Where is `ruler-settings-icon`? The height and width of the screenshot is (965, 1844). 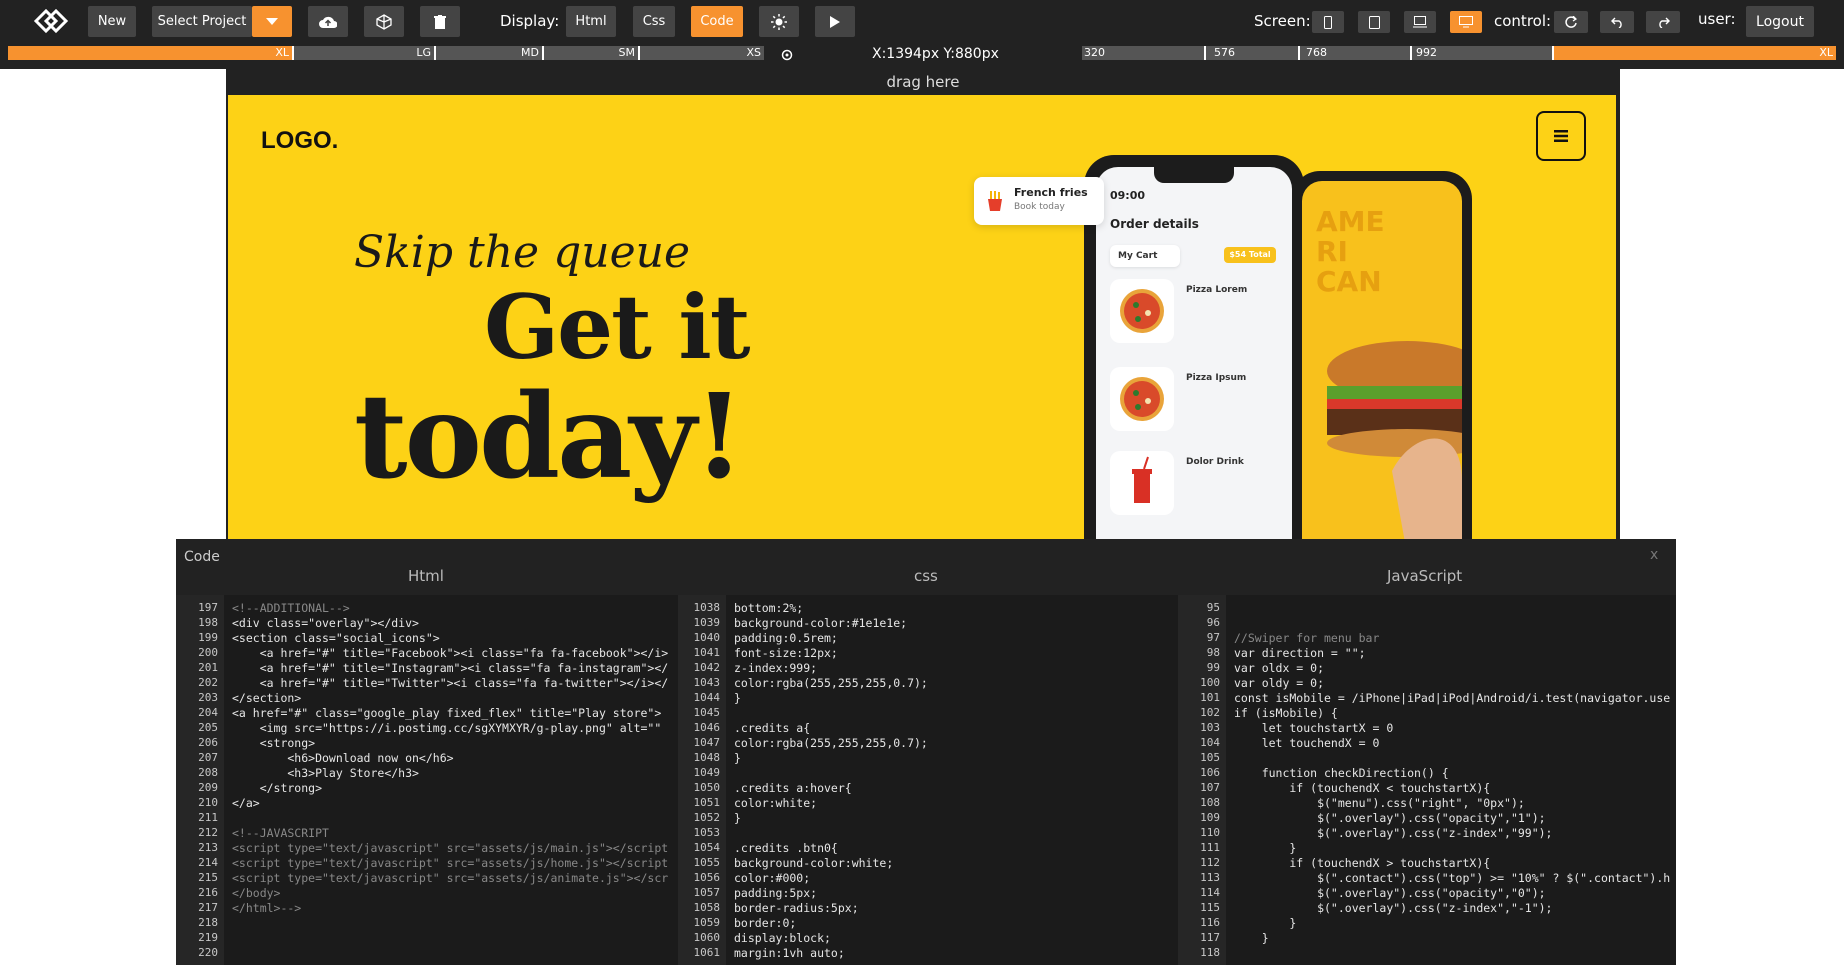
ruler-settings-icon is located at coordinates (787, 54).